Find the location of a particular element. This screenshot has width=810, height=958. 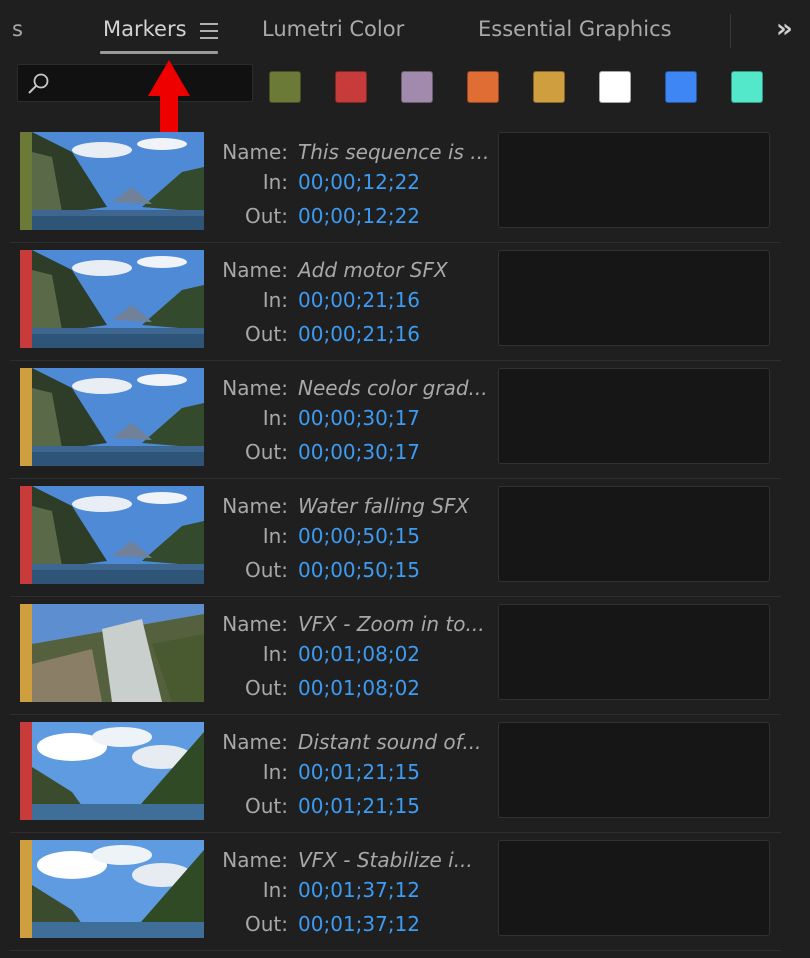

search-input is located at coordinates (135, 83).